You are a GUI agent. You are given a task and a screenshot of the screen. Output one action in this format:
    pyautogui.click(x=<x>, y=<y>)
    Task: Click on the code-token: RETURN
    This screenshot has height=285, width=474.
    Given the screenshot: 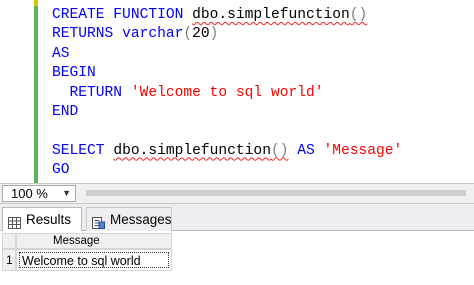 What is the action you would take?
    pyautogui.click(x=91, y=92)
    